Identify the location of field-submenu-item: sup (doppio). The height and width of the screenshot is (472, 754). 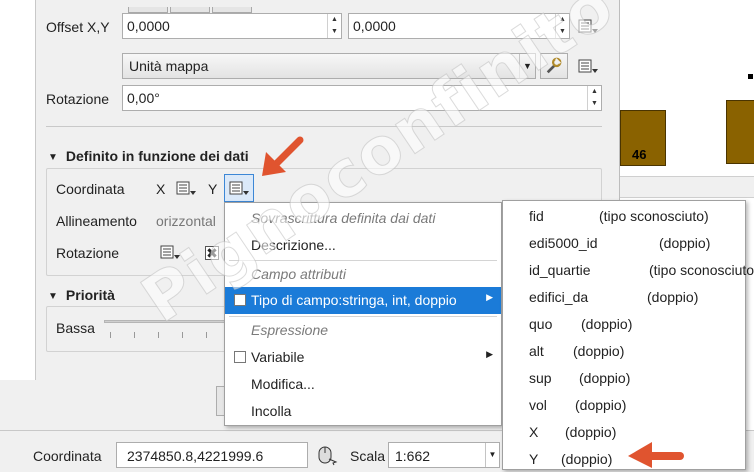
(624, 378).